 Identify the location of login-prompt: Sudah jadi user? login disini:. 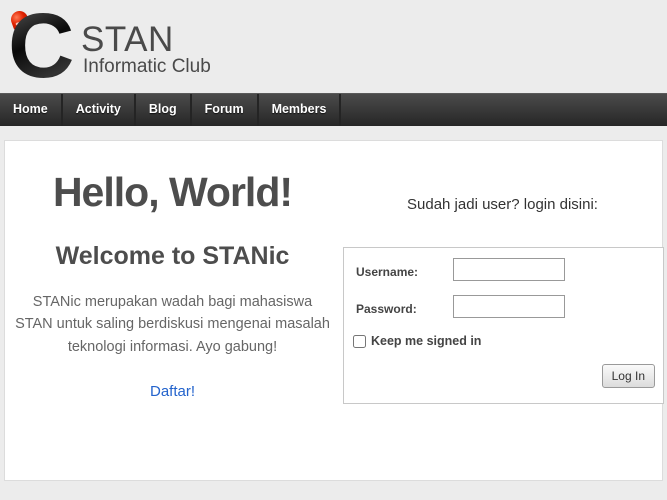
(502, 204).